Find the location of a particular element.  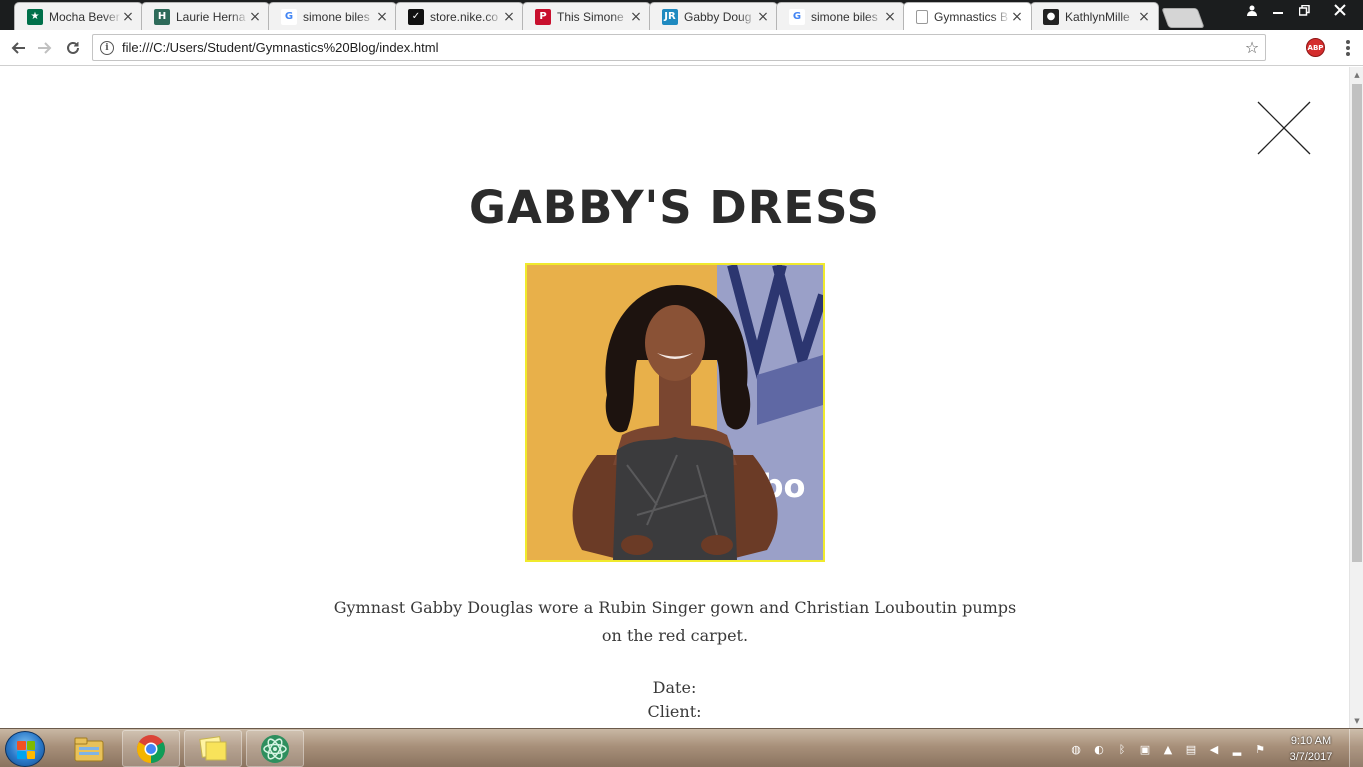

action-center-flag-icon: ⚑ is located at coordinates (1260, 749).